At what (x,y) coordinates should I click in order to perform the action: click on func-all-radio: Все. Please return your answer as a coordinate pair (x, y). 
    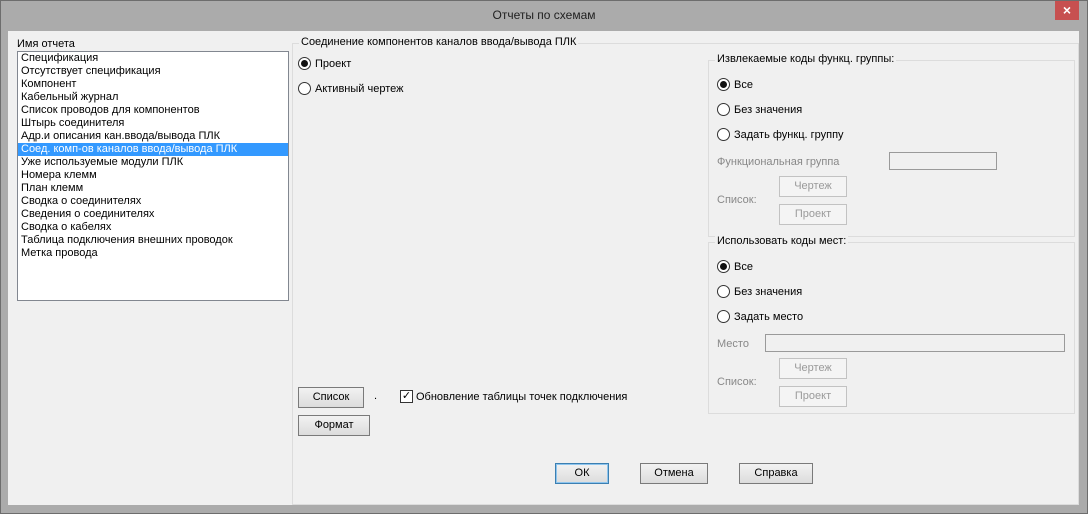
    Looking at the image, I should click on (735, 85).